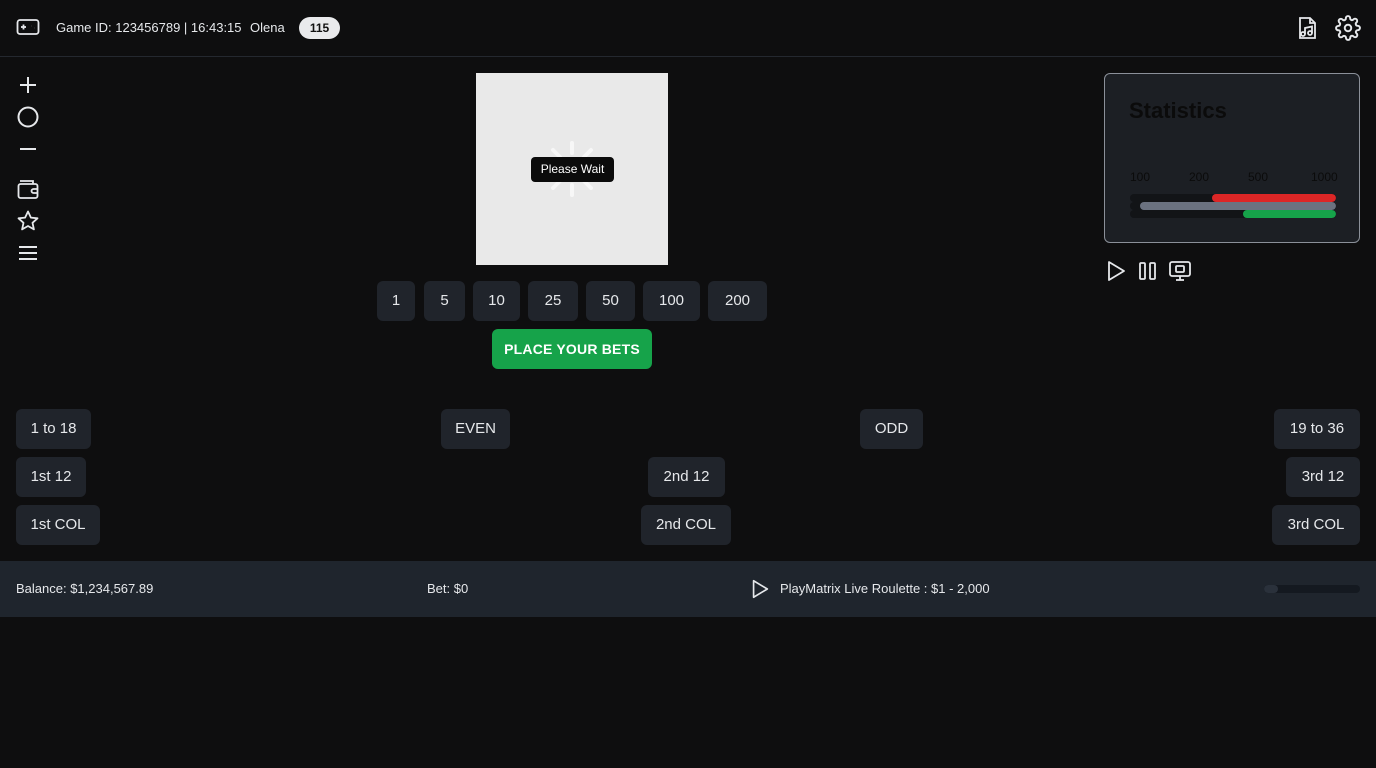 The height and width of the screenshot is (768, 1376). I want to click on stat-bar-red, so click(1233, 198).